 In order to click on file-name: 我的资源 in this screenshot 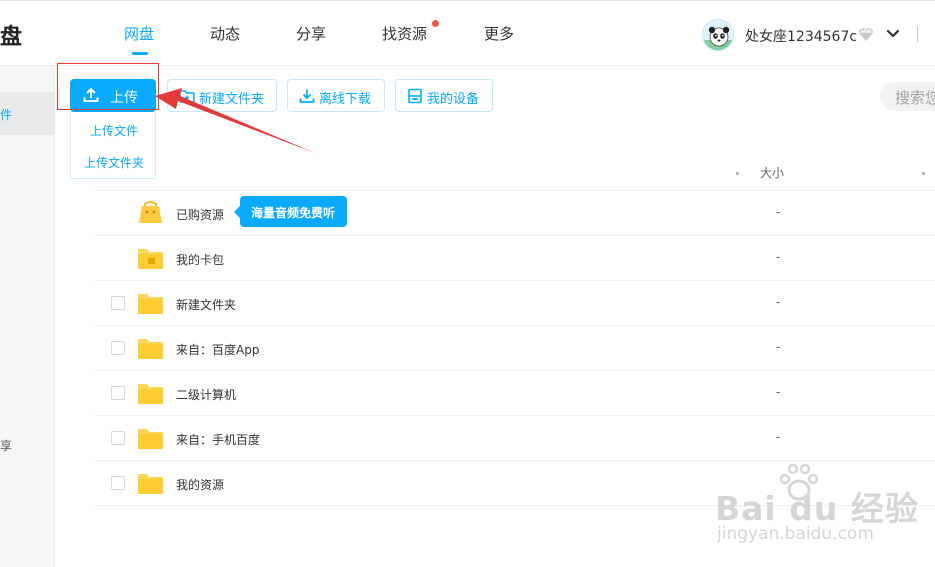, I will do `click(200, 484)`.